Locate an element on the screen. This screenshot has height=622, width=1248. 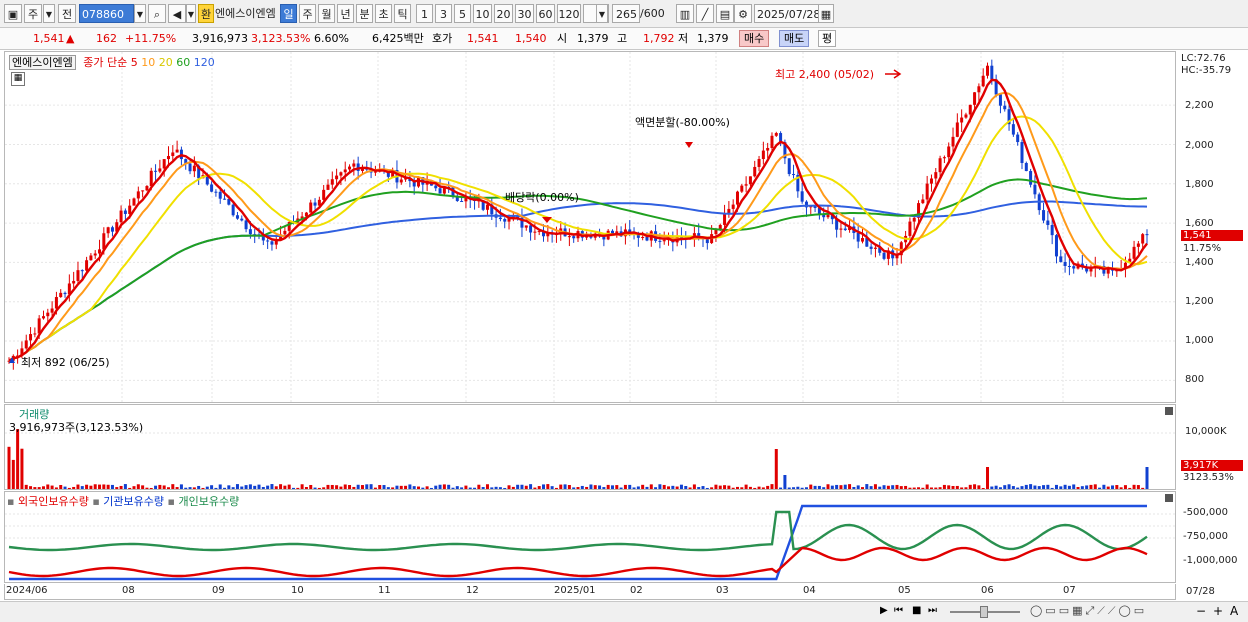
drawing-tools-icon: ◯▭▭▦⤢⟋⟋◯▭ is located at coordinates (1088, 611).